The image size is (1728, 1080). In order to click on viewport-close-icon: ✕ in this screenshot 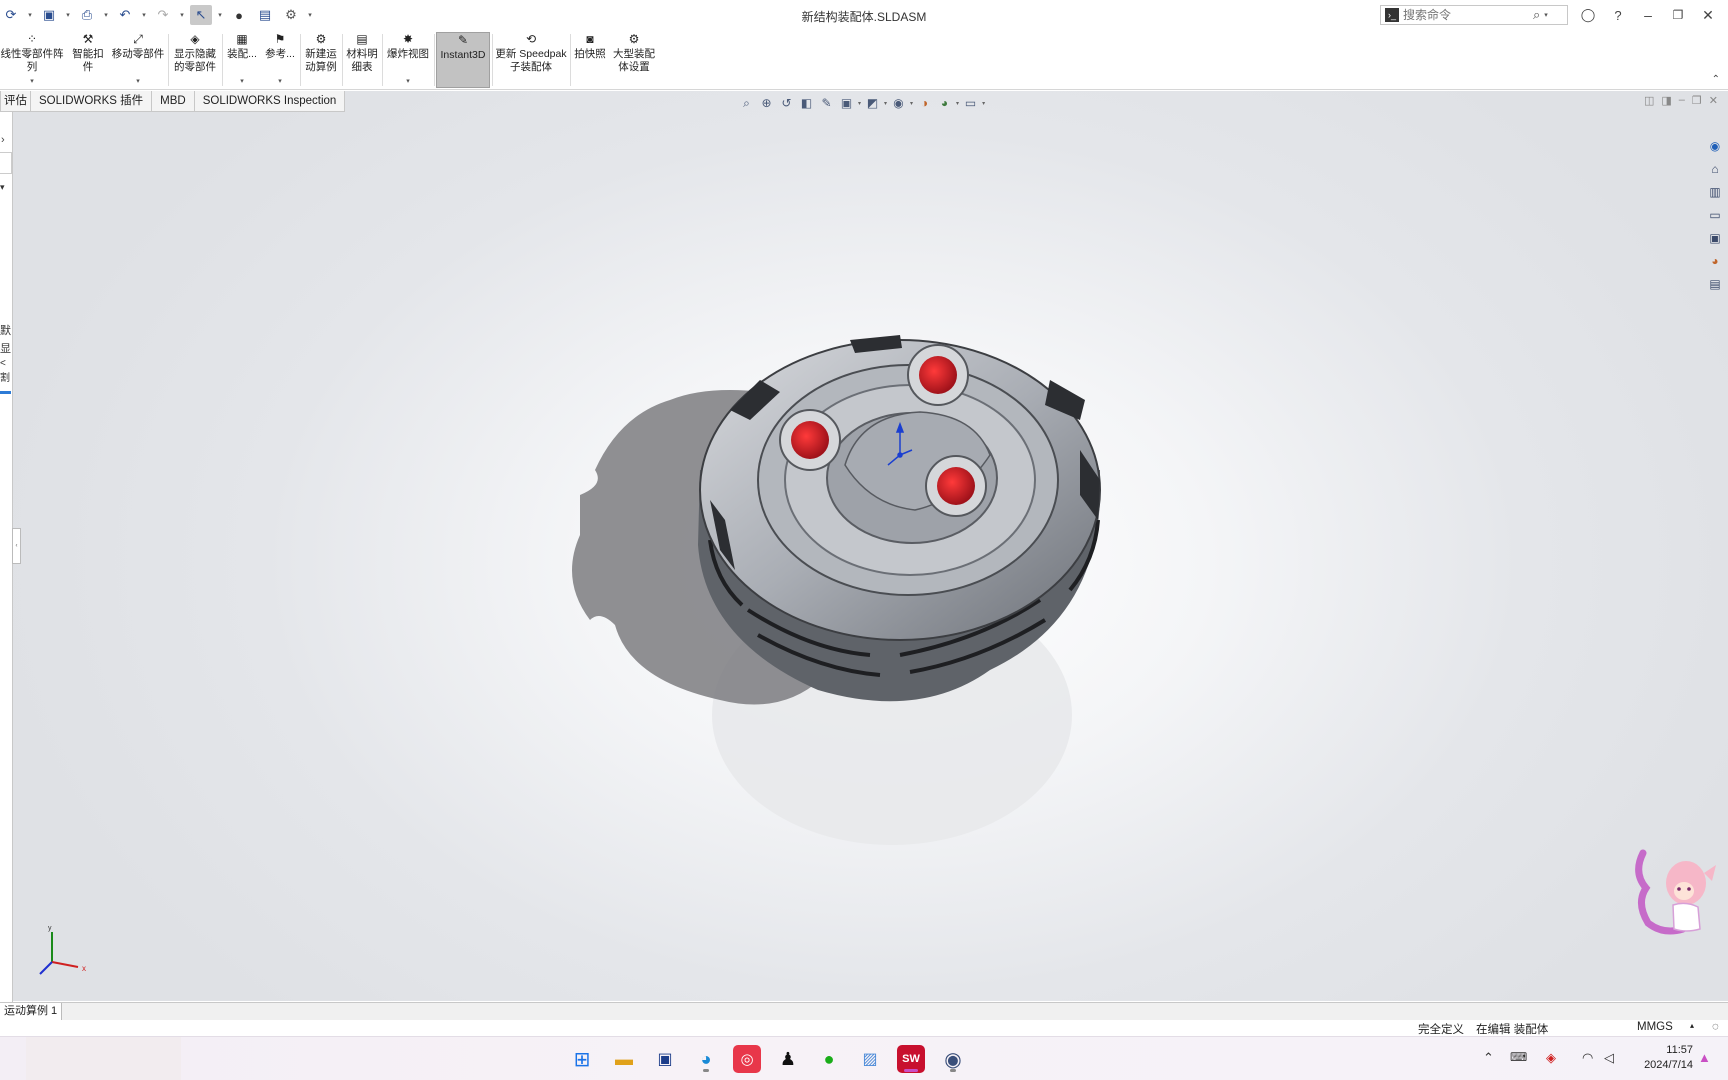, I will do `click(1713, 100)`.